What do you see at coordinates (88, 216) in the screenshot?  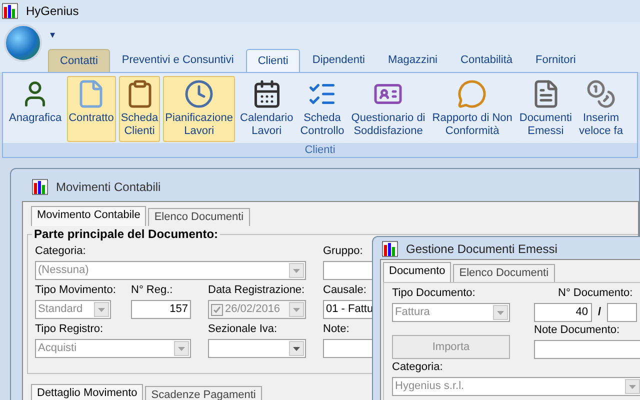 I see `tab: Movimento Contabile` at bounding box center [88, 216].